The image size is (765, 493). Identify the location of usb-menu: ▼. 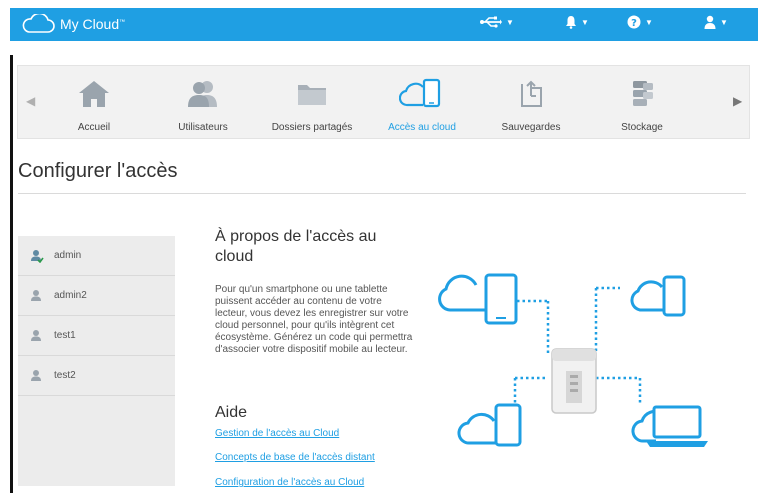
(497, 22).